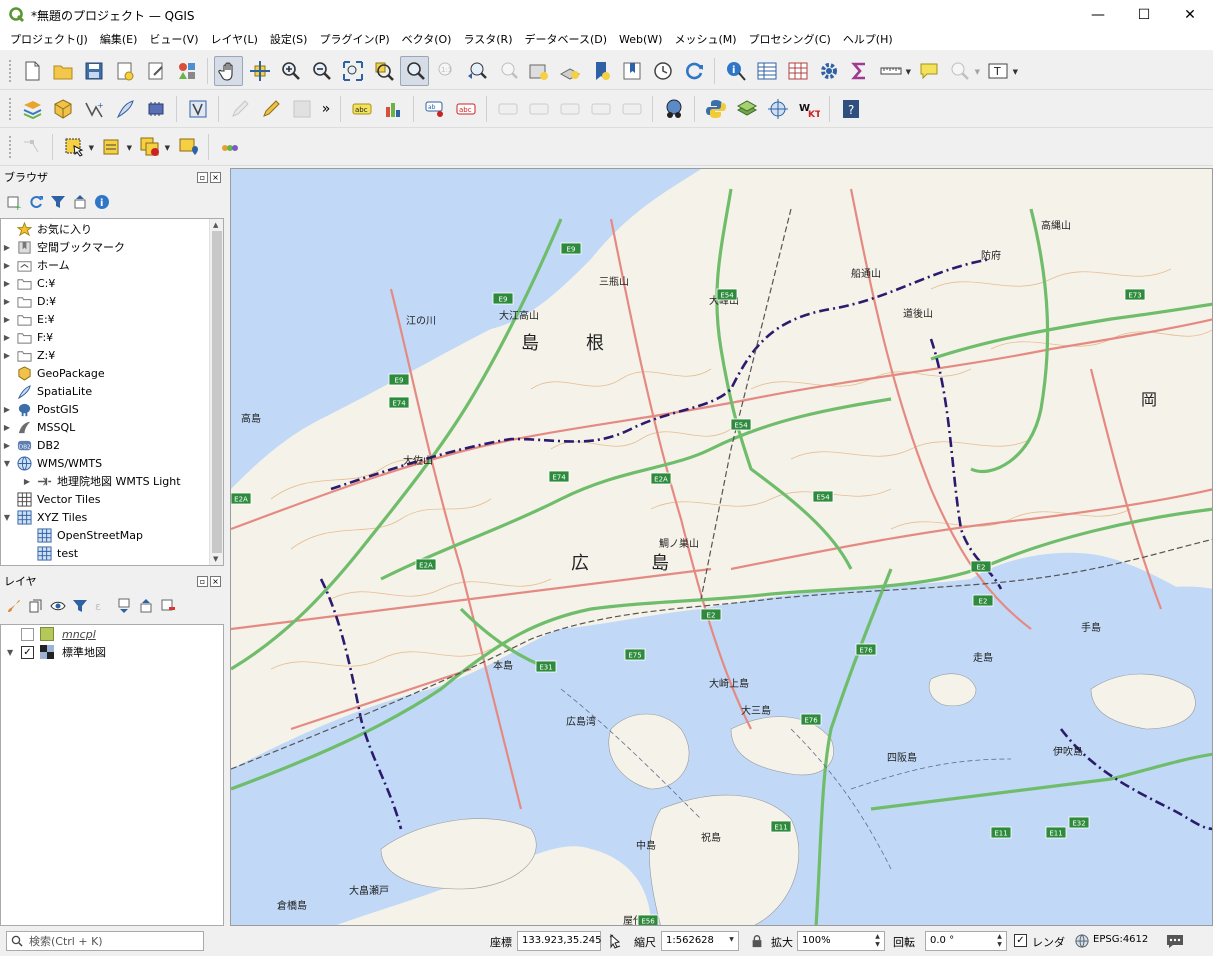  Describe the element at coordinates (202, 177) in the screenshot. I see `browser-float-button: ▫` at that location.